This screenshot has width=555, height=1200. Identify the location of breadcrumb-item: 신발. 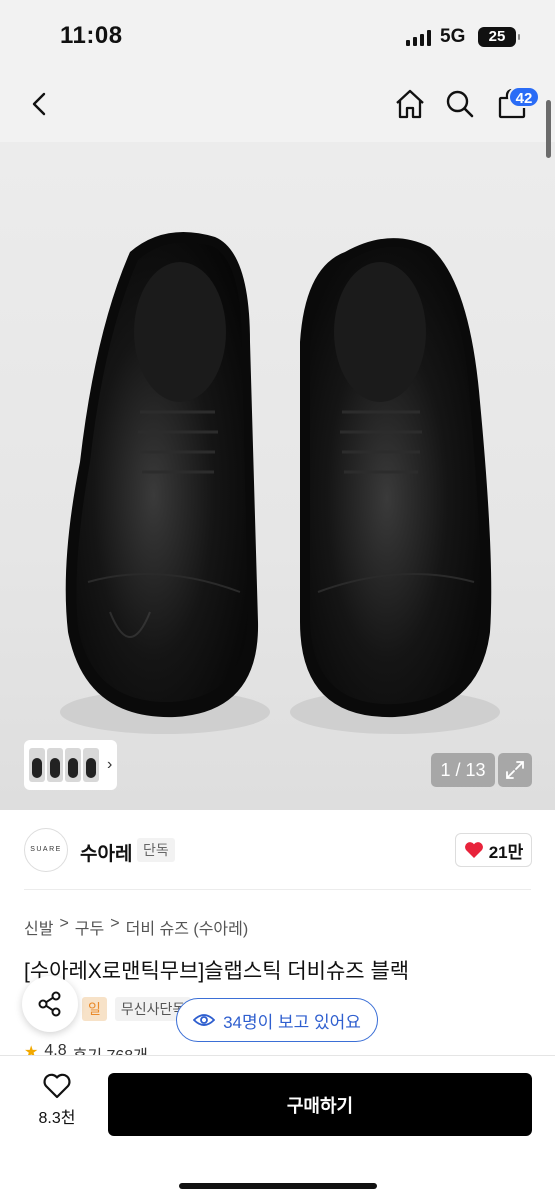
(38, 927).